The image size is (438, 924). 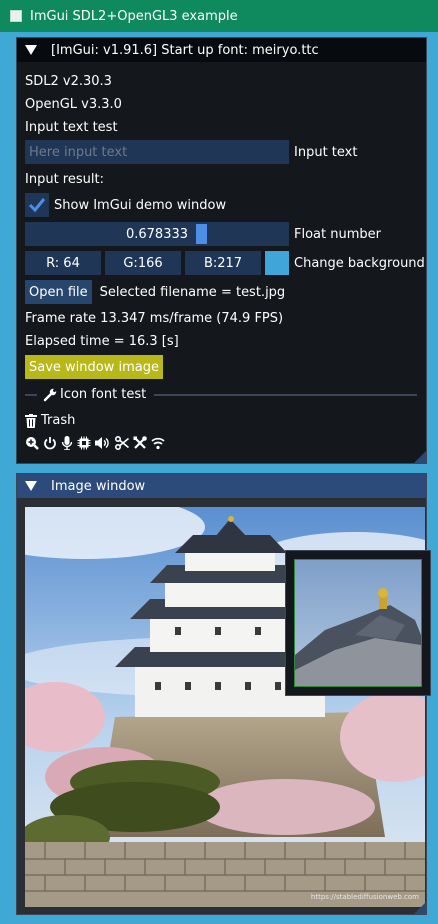 I want to click on input-test-label: Input text test, so click(x=71, y=127).